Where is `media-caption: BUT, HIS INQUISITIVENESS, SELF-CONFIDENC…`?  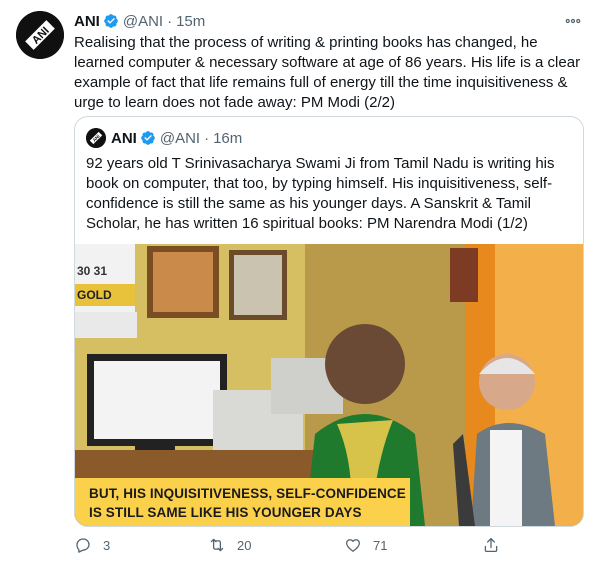 media-caption: BUT, HIS INQUISITIVENESS, SELF-CONFIDENC… is located at coordinates (242, 502).